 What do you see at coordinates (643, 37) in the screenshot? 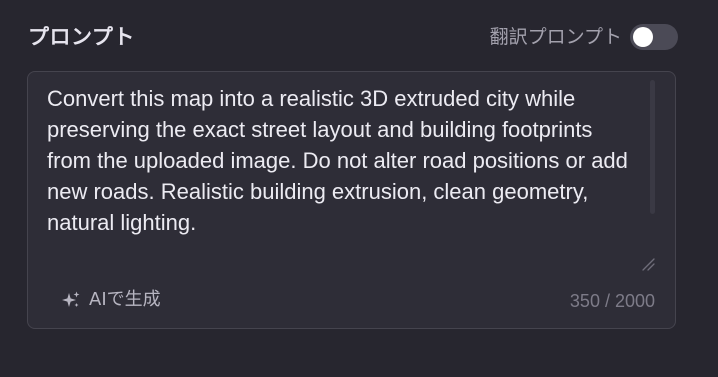
I see `toggle-knob` at bounding box center [643, 37].